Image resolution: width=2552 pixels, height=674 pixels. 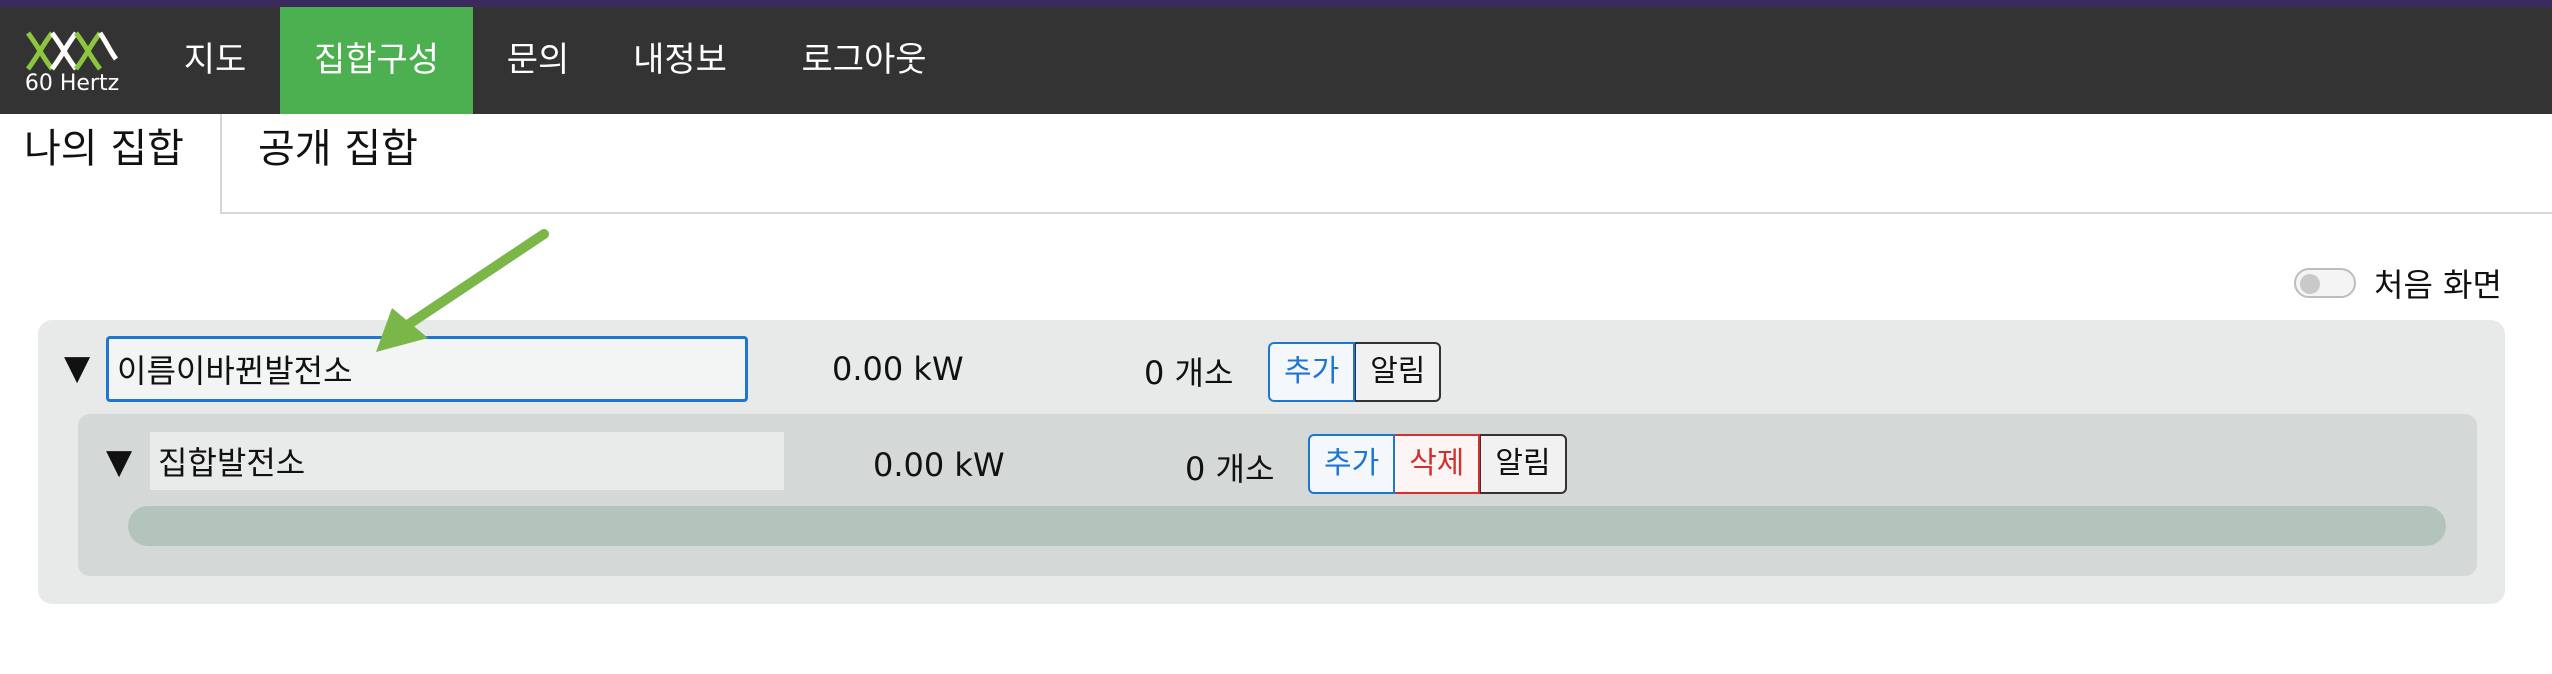 What do you see at coordinates (467, 461) in the screenshot?
I see `child-group-name-input` at bounding box center [467, 461].